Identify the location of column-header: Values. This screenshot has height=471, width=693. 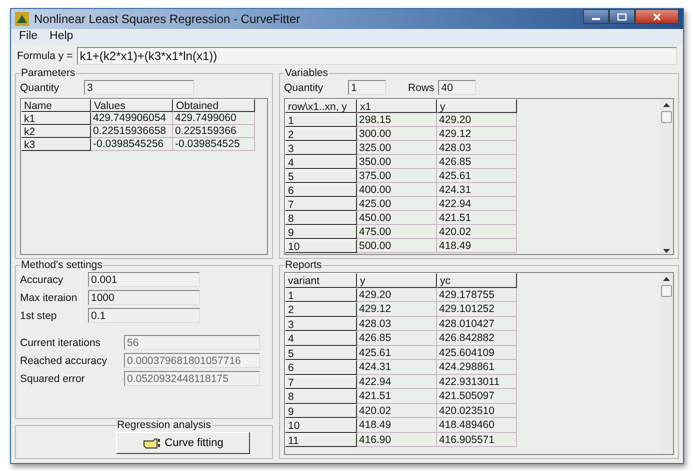
(132, 105).